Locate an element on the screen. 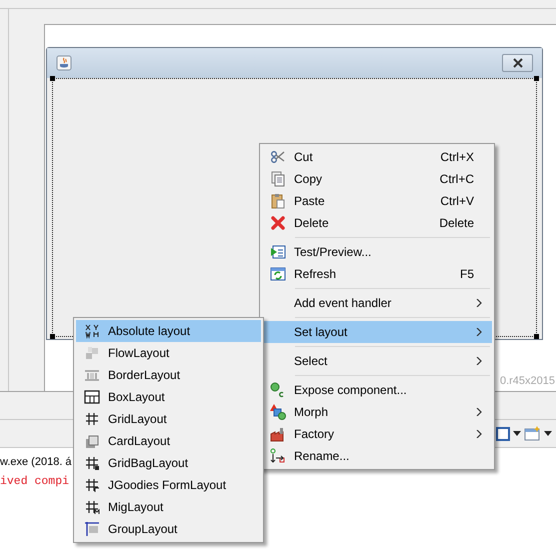 Image resolution: width=556 pixels, height=552 pixels. version-text: 0.r45x2015 is located at coordinates (527, 381).